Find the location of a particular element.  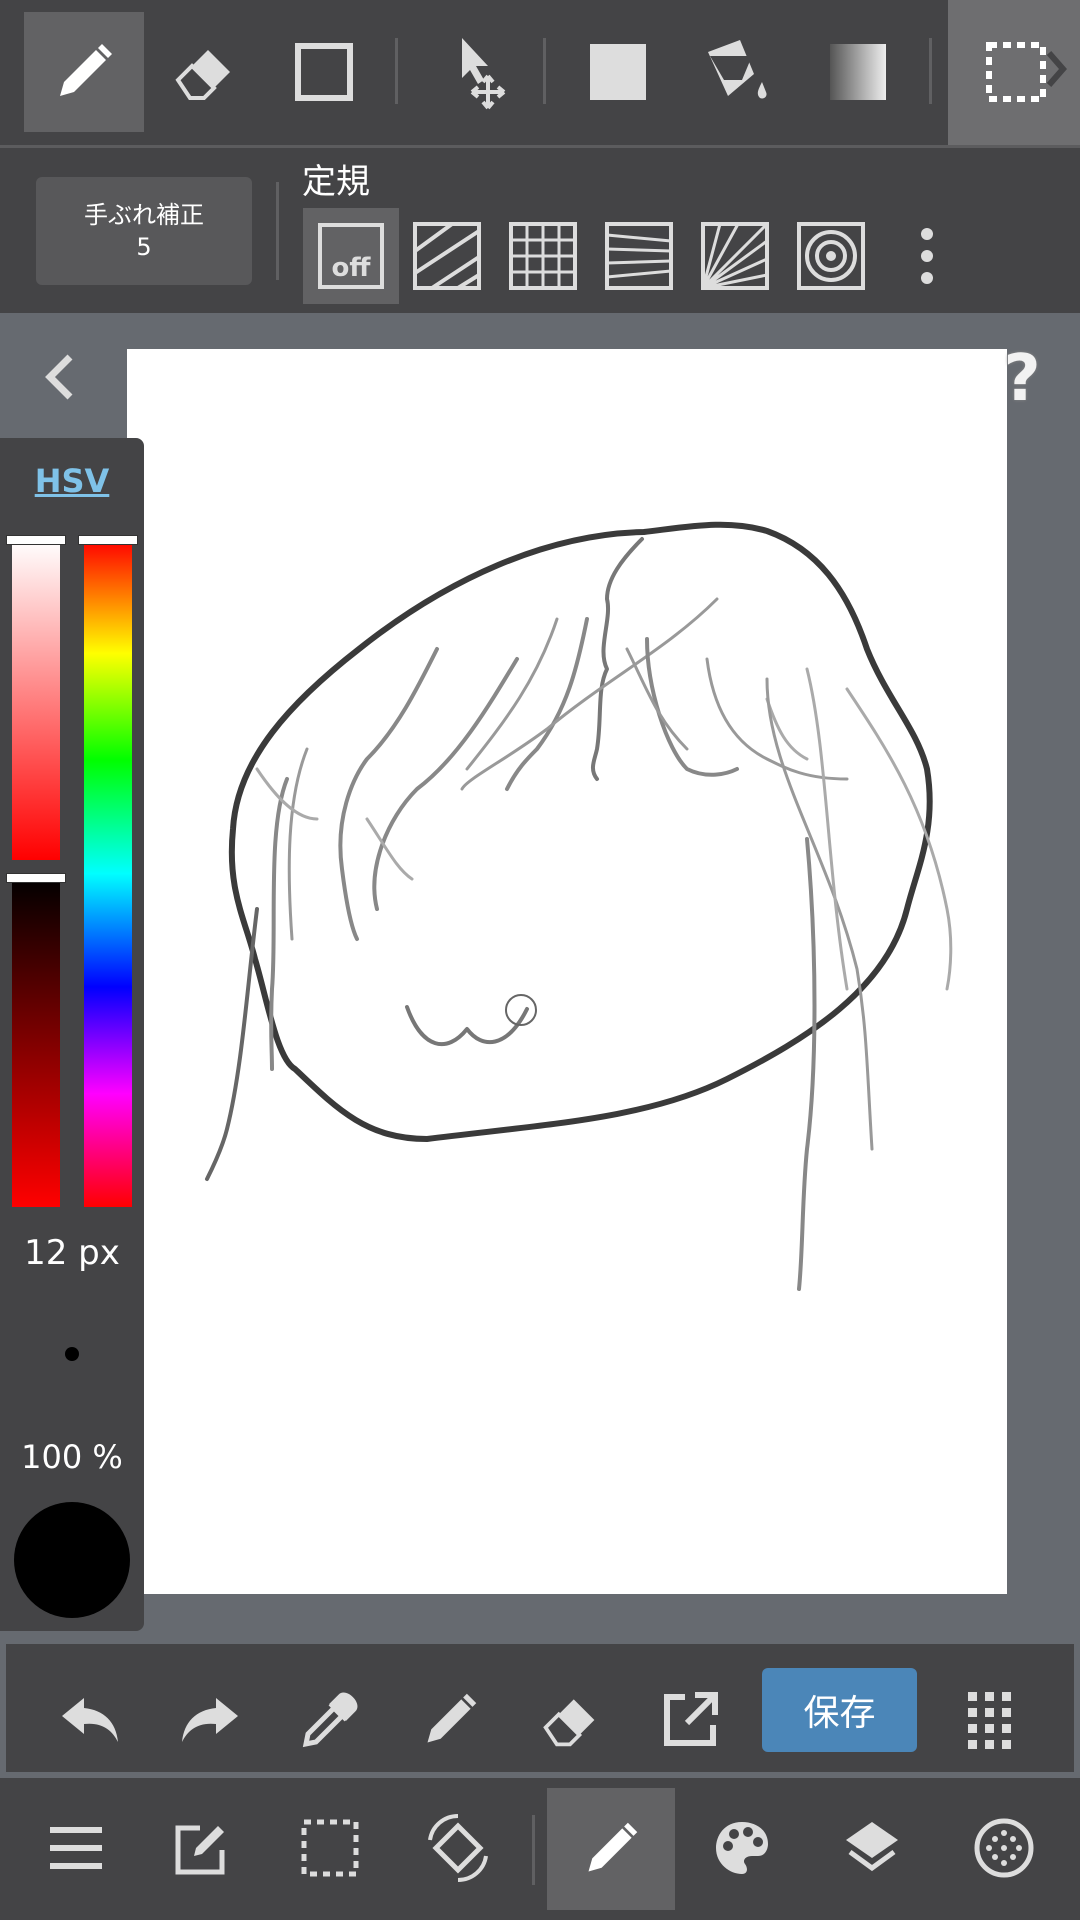

eyedropper-icon is located at coordinates (330, 1720).